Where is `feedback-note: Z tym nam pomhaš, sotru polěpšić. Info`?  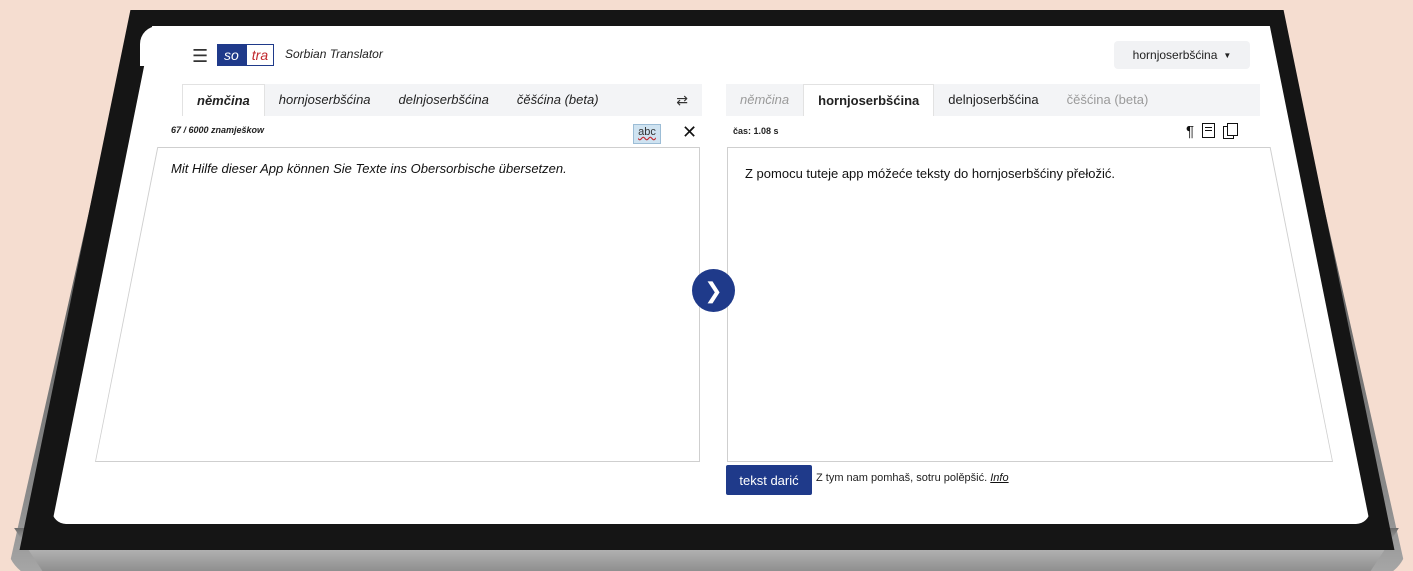 feedback-note: Z tym nam pomhaš, sotru polěpšić. Info is located at coordinates (912, 478).